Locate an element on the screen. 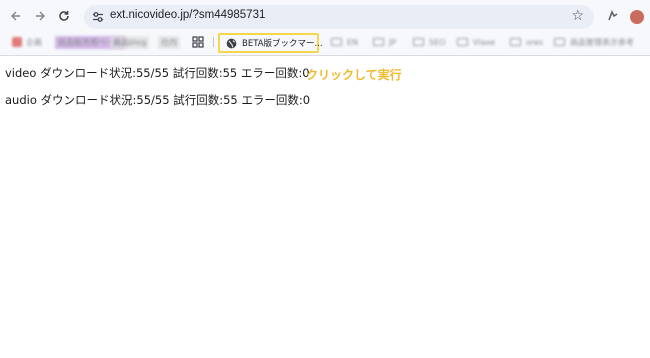 Image resolution: width=650 pixels, height=358 pixels. bookmark-label: Vlaxe is located at coordinates (484, 42).